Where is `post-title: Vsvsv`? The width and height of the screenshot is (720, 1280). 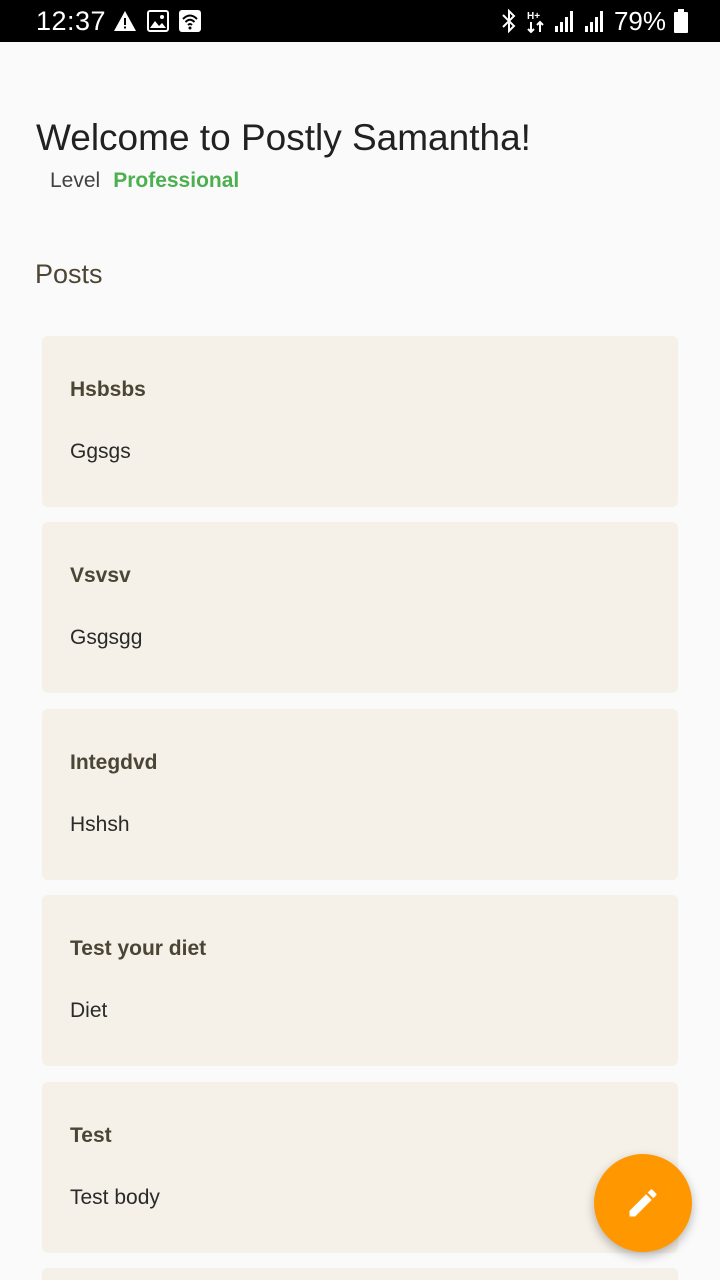
post-title: Vsvsv is located at coordinates (100, 575).